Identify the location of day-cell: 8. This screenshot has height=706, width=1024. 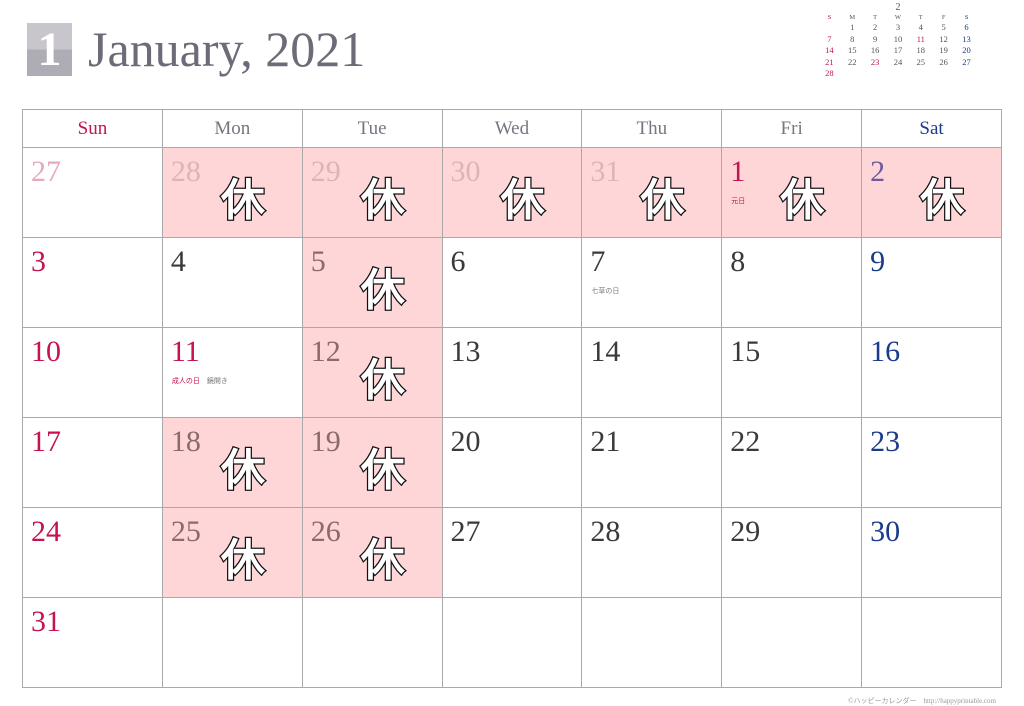
(792, 282).